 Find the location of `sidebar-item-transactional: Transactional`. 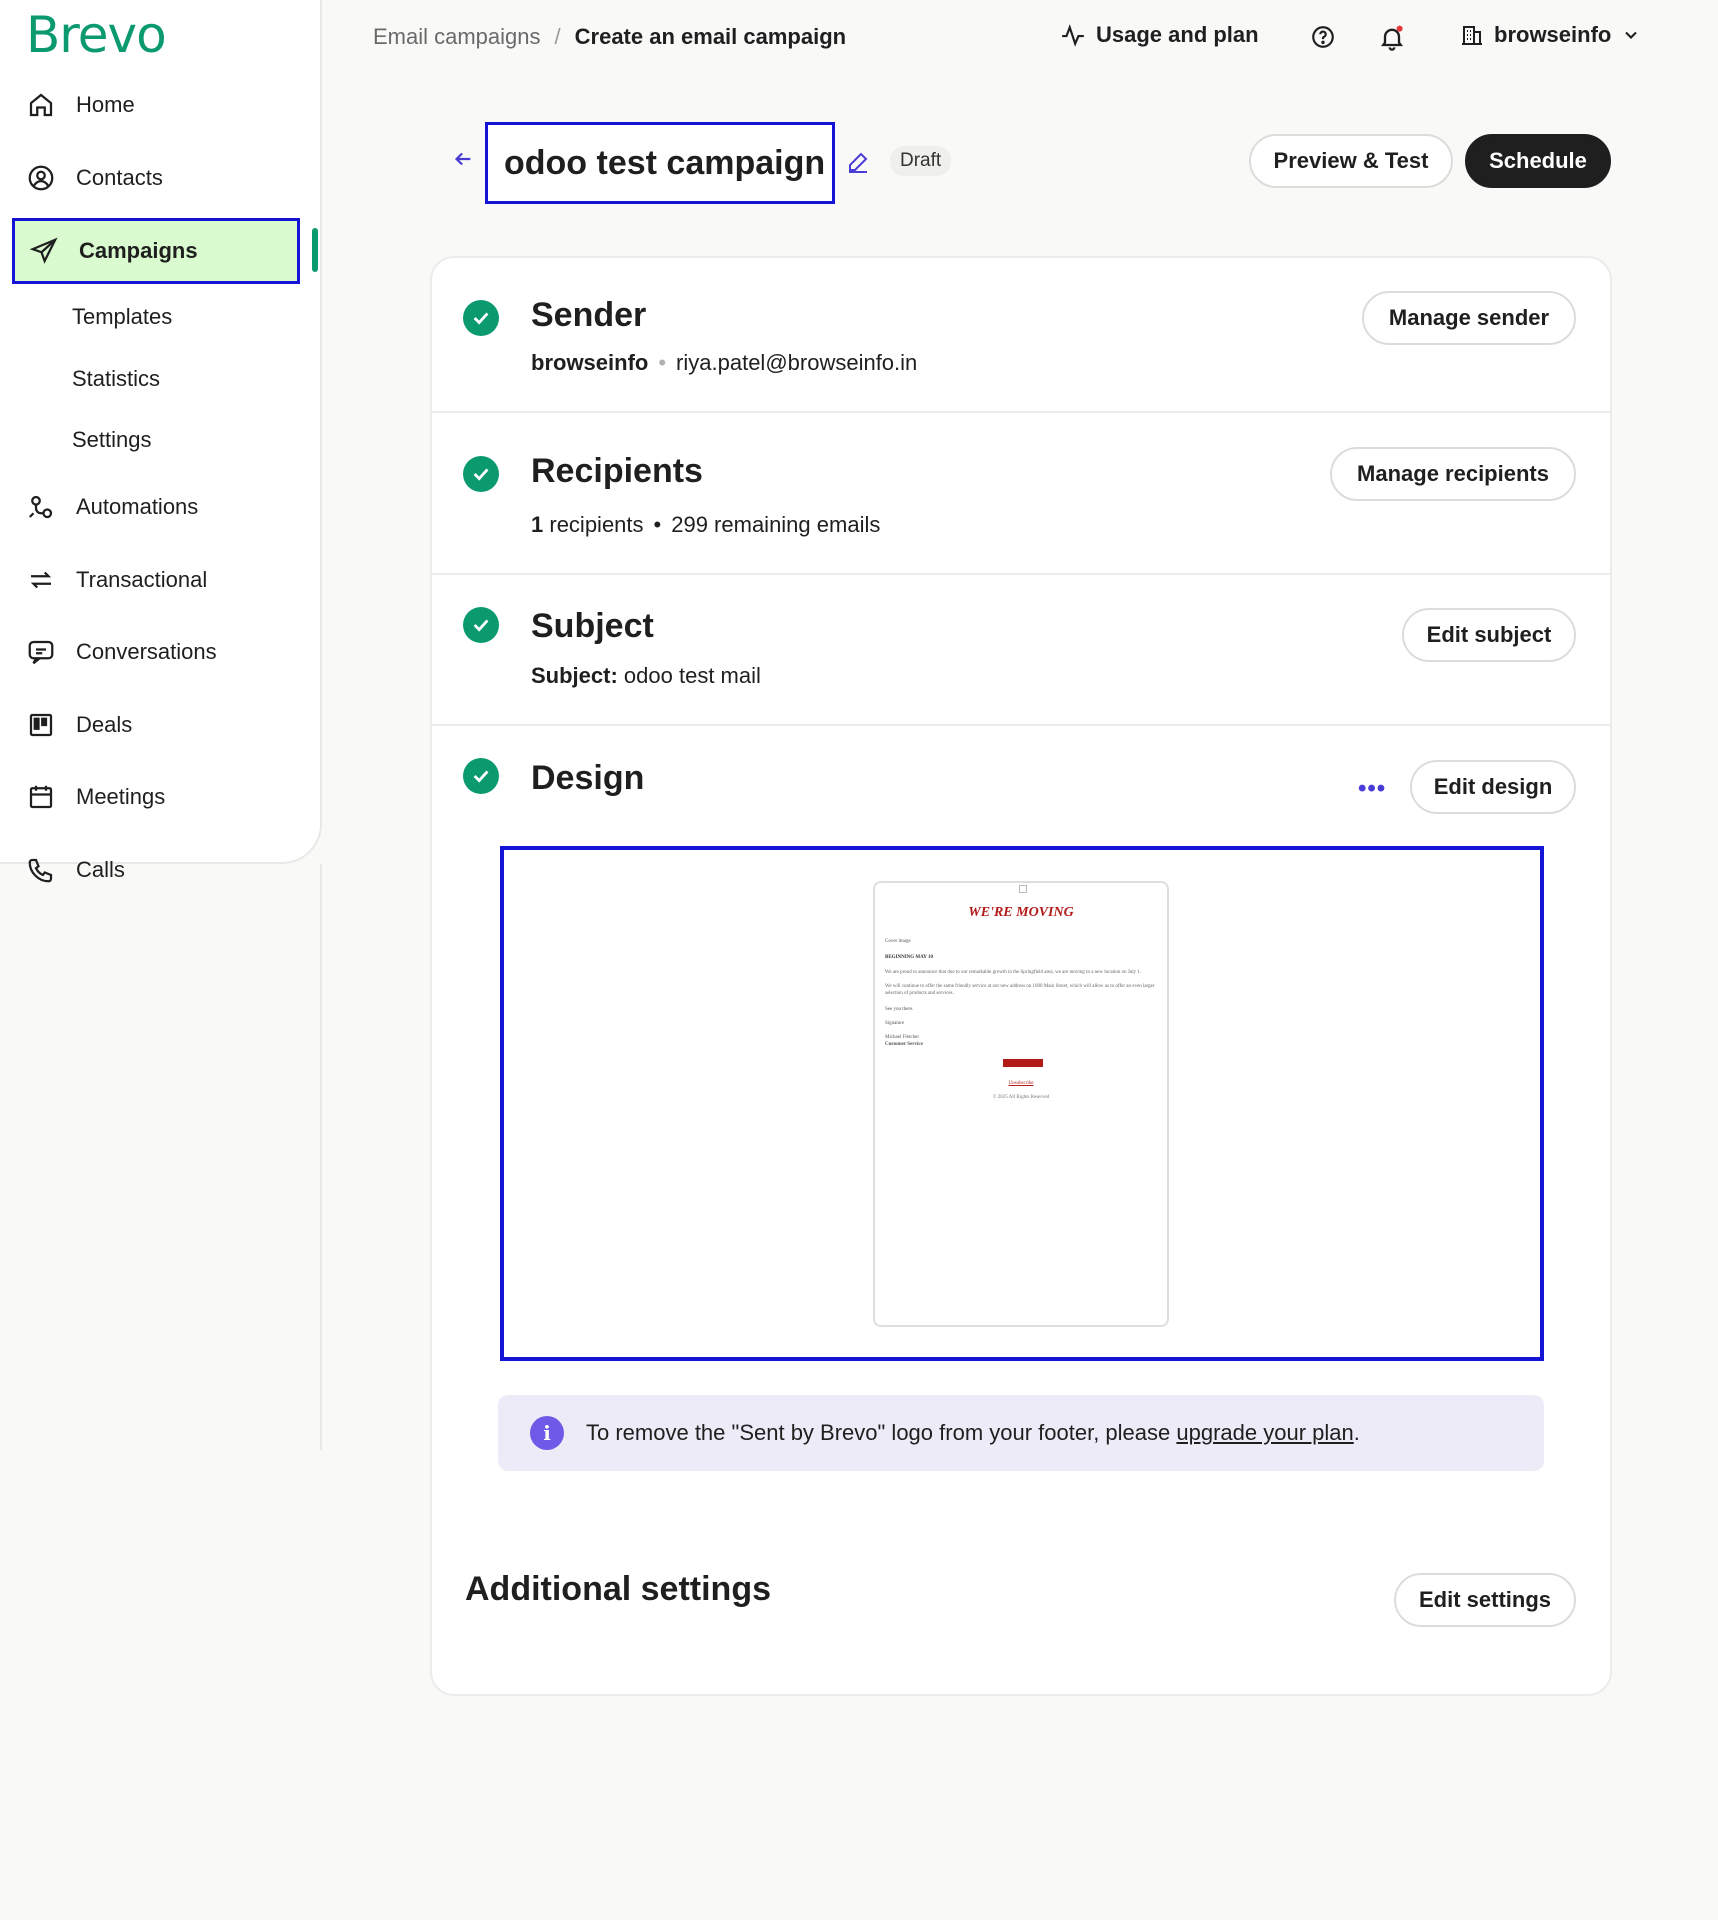

sidebar-item-transactional: Transactional is located at coordinates (116, 580).